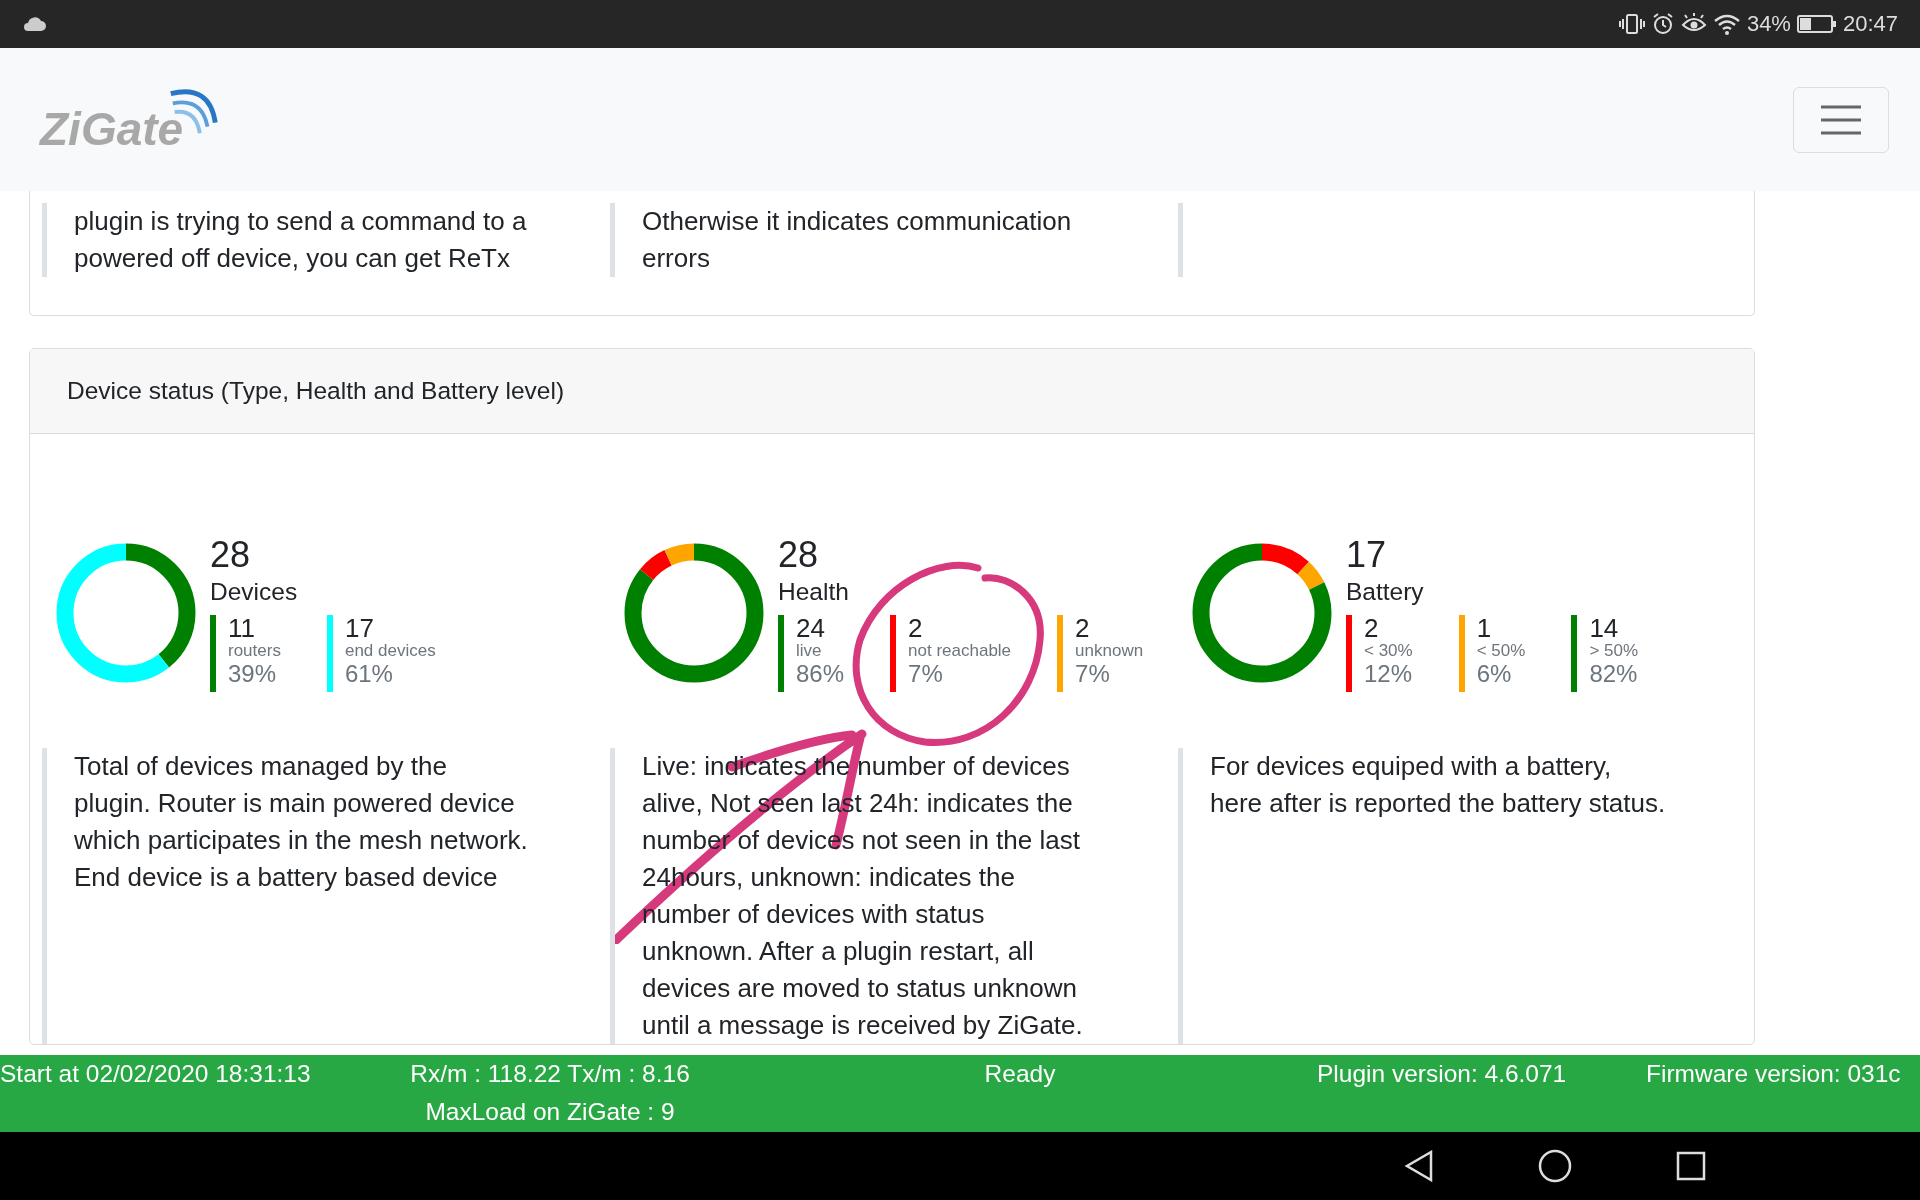  What do you see at coordinates (253, 674) in the screenshot?
I see `item-percent: 39%` at bounding box center [253, 674].